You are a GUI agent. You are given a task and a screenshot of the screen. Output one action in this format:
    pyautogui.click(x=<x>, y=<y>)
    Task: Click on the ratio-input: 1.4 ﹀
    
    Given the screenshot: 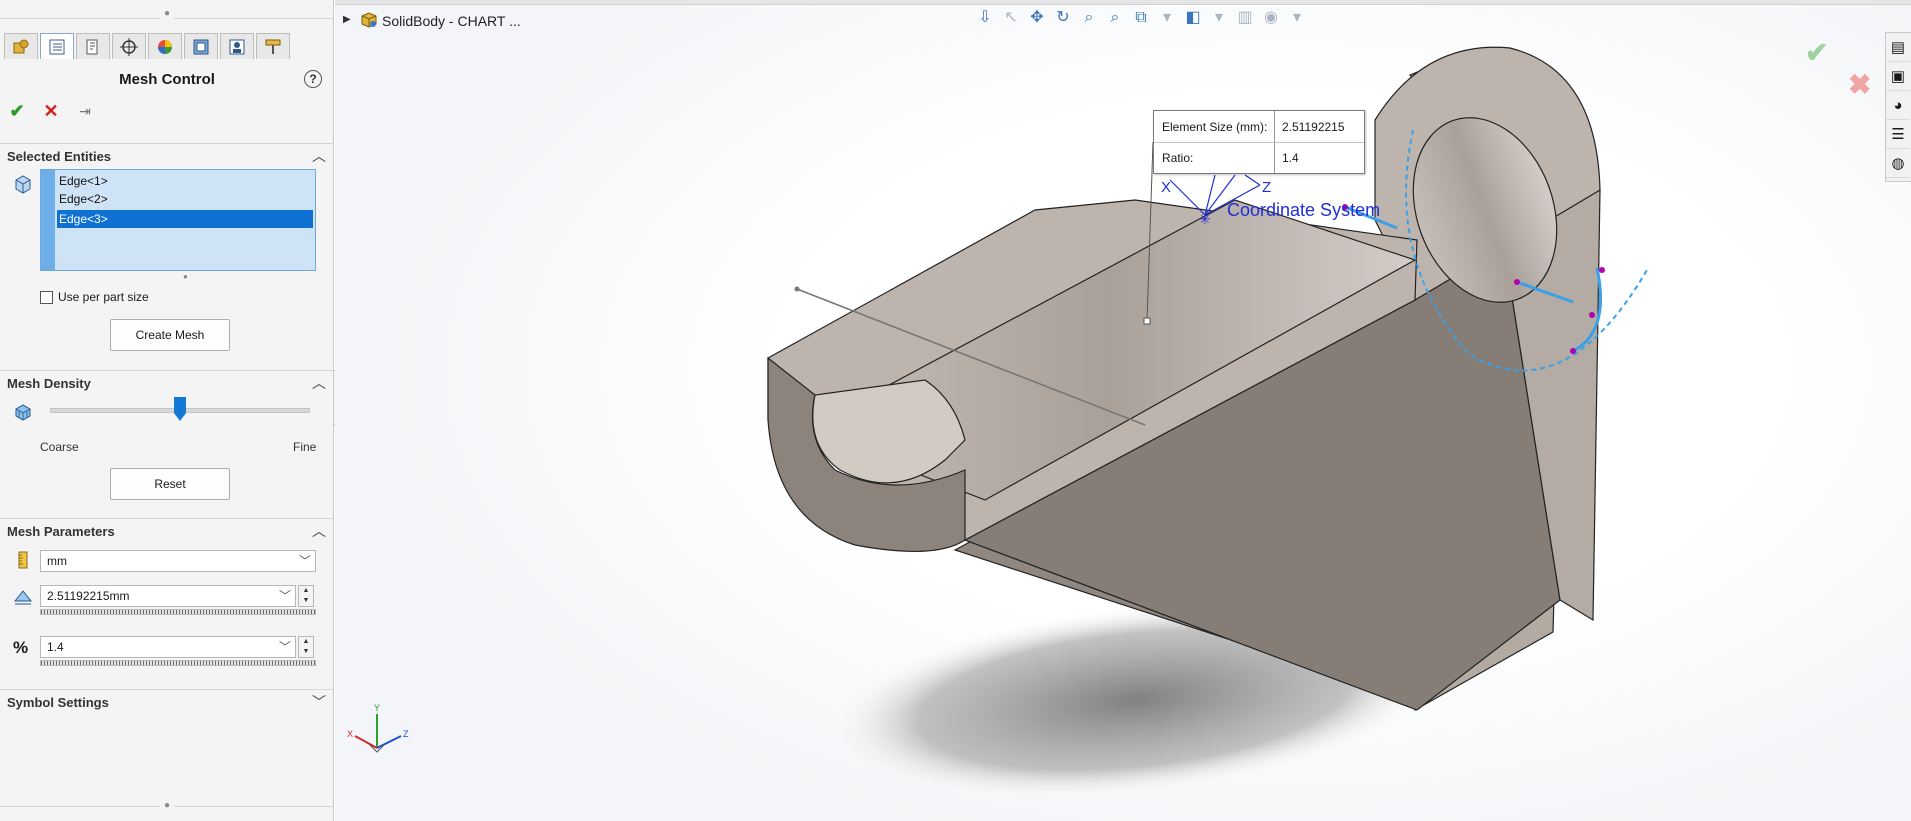 What is the action you would take?
    pyautogui.click(x=168, y=647)
    